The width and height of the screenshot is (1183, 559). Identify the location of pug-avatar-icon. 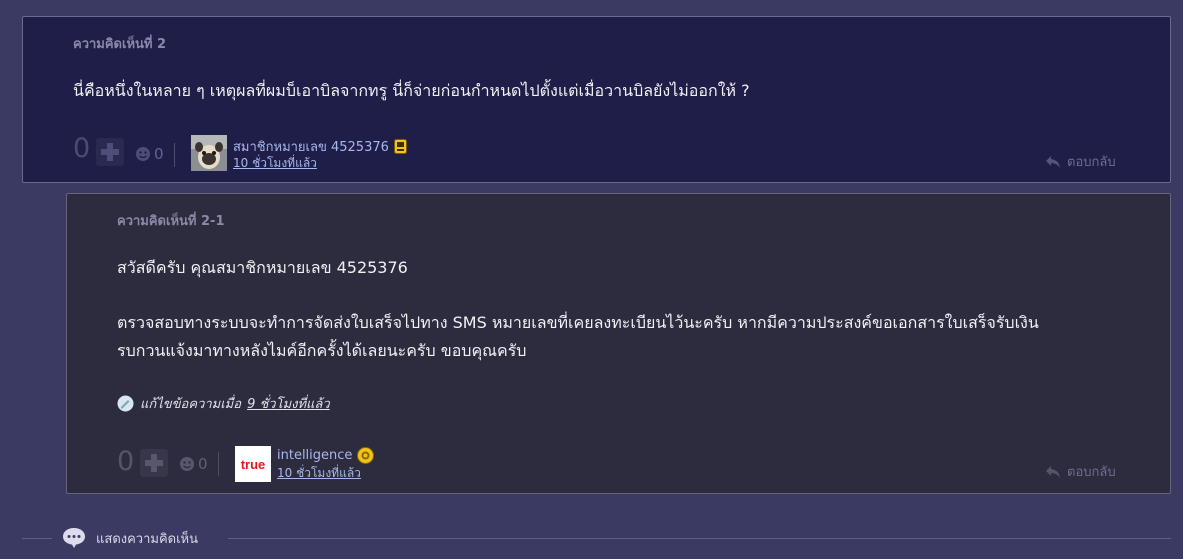
(209, 153).